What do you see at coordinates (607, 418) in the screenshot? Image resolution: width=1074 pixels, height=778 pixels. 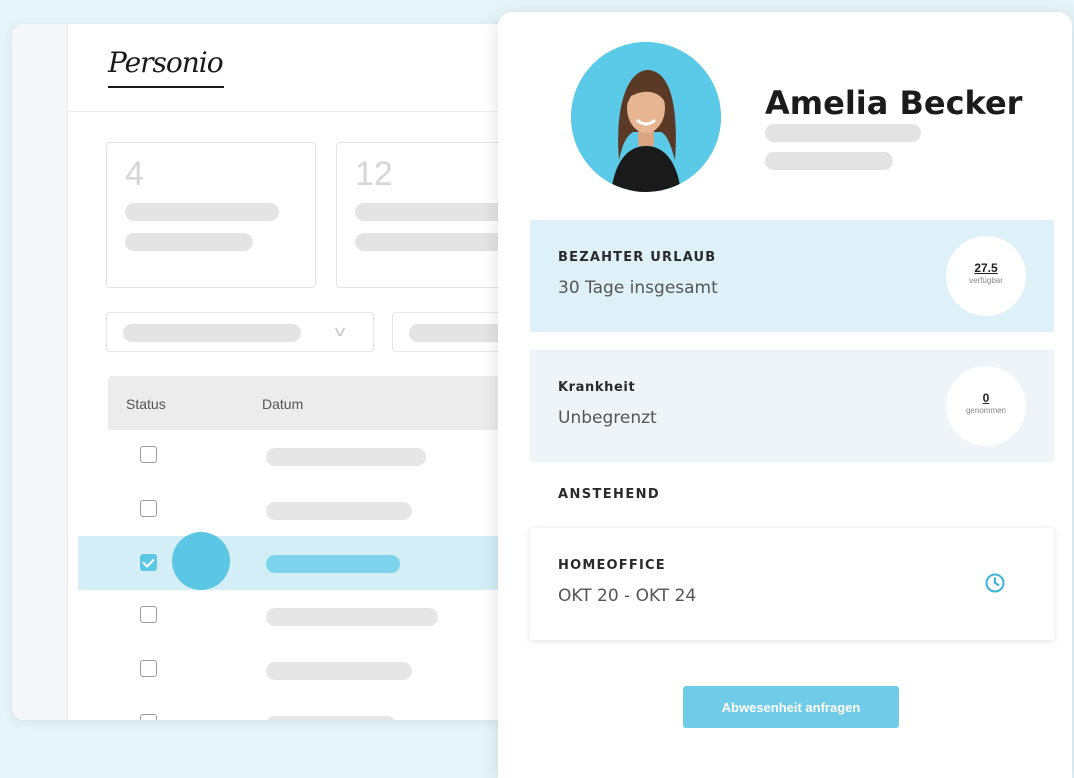 I see `absence-subtitle: Unbegrenzt` at bounding box center [607, 418].